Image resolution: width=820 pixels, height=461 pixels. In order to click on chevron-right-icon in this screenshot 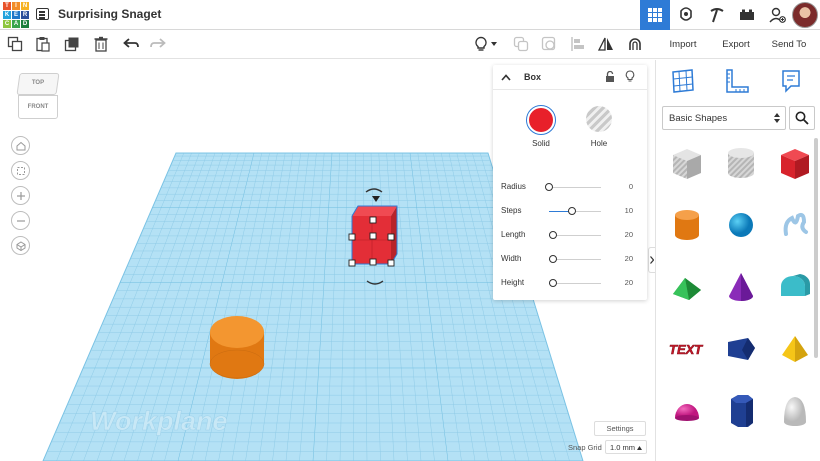, I will do `click(652, 260)`.